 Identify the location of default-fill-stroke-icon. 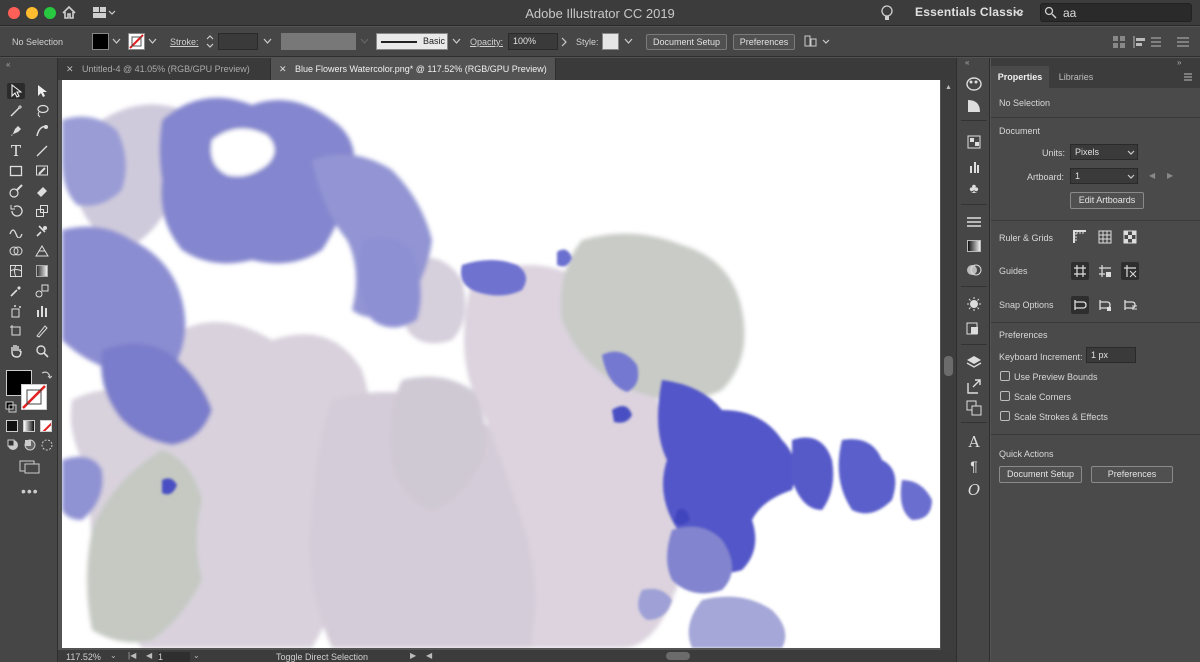
(11, 407).